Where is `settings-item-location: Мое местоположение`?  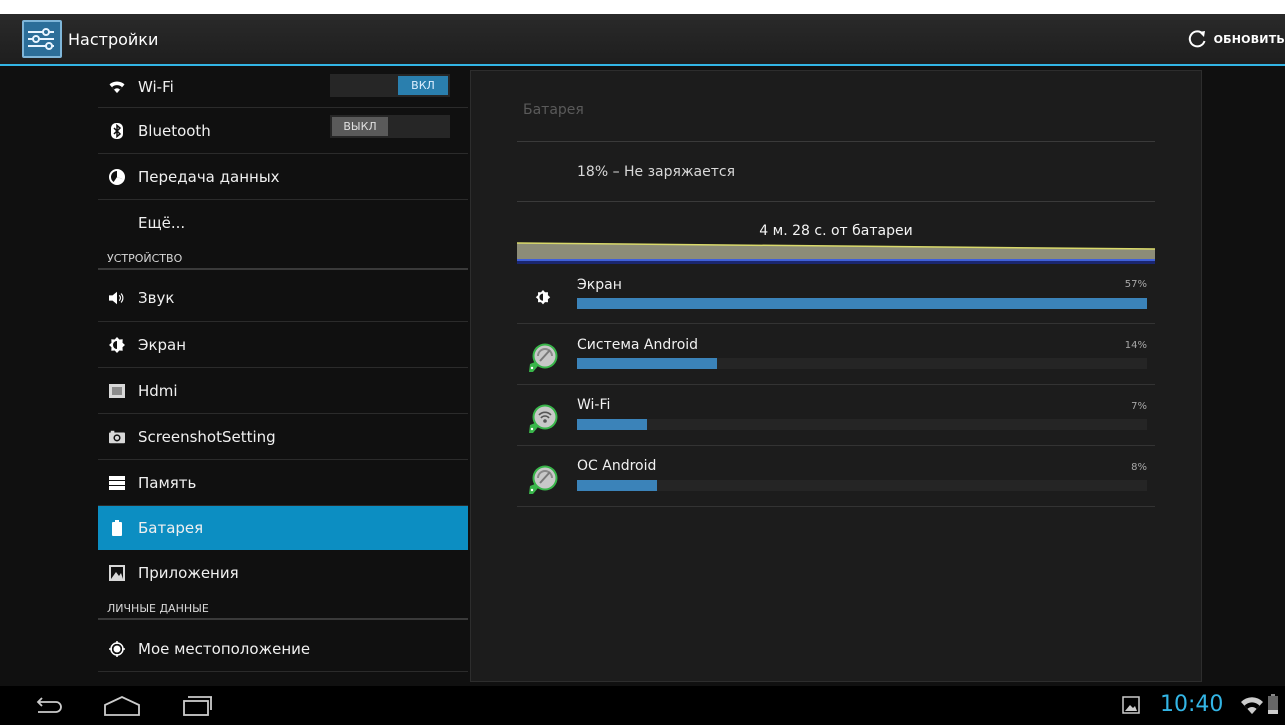 settings-item-location: Мое местоположение is located at coordinates (283, 649).